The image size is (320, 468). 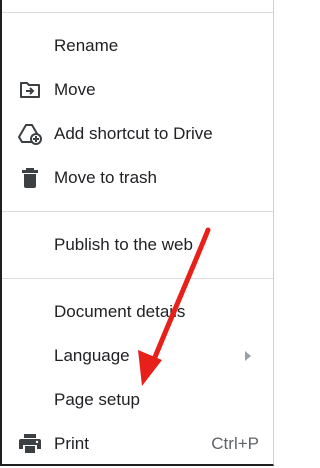 I want to click on menu-item-label: Language, so click(x=92, y=355).